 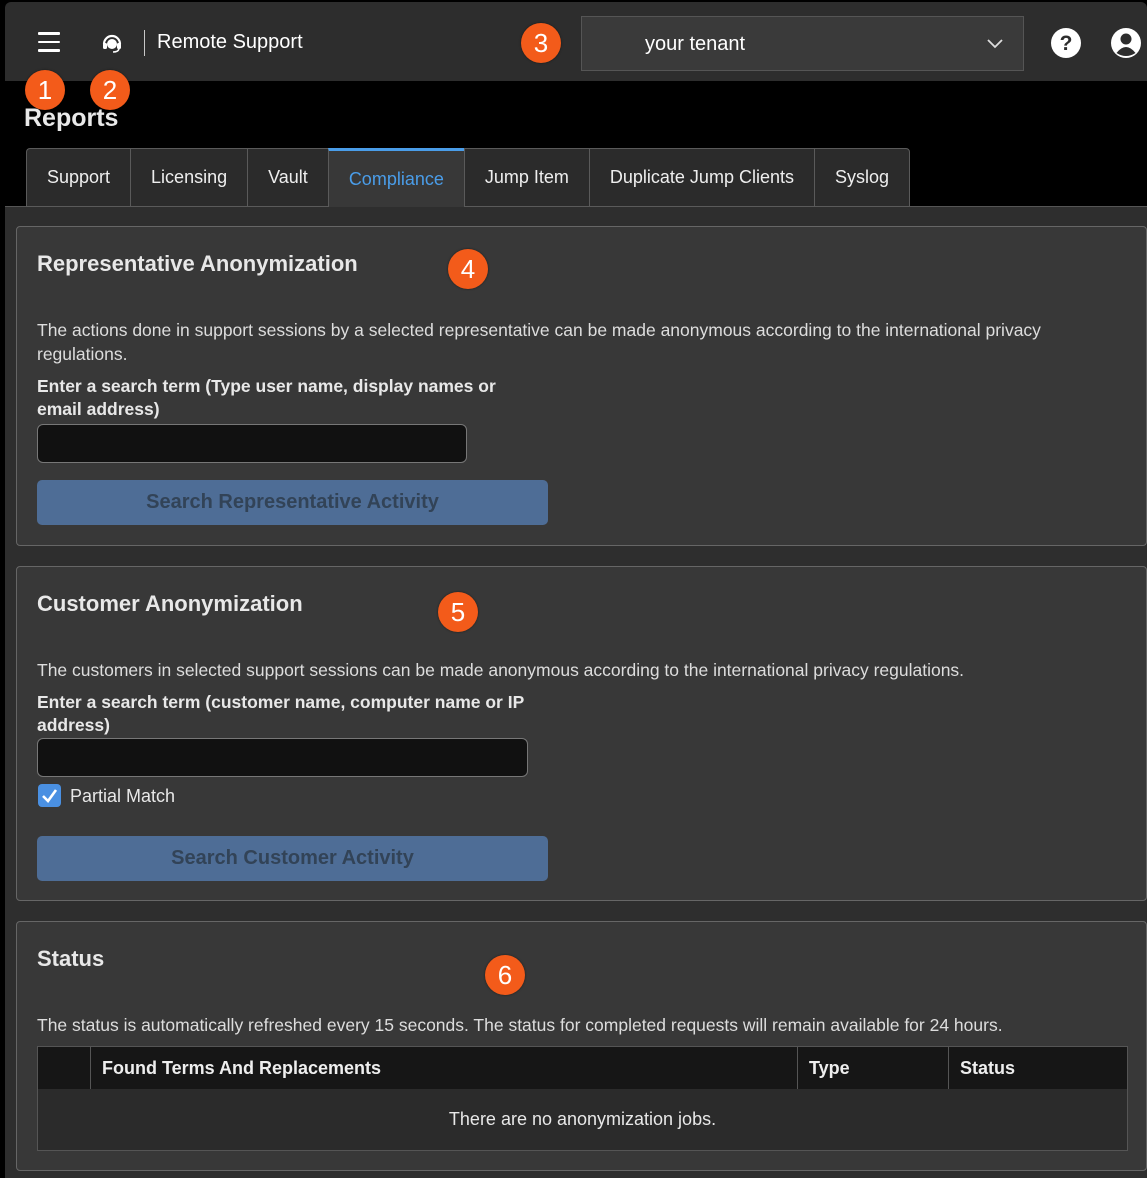 I want to click on help-icon: ?, so click(x=1066, y=43).